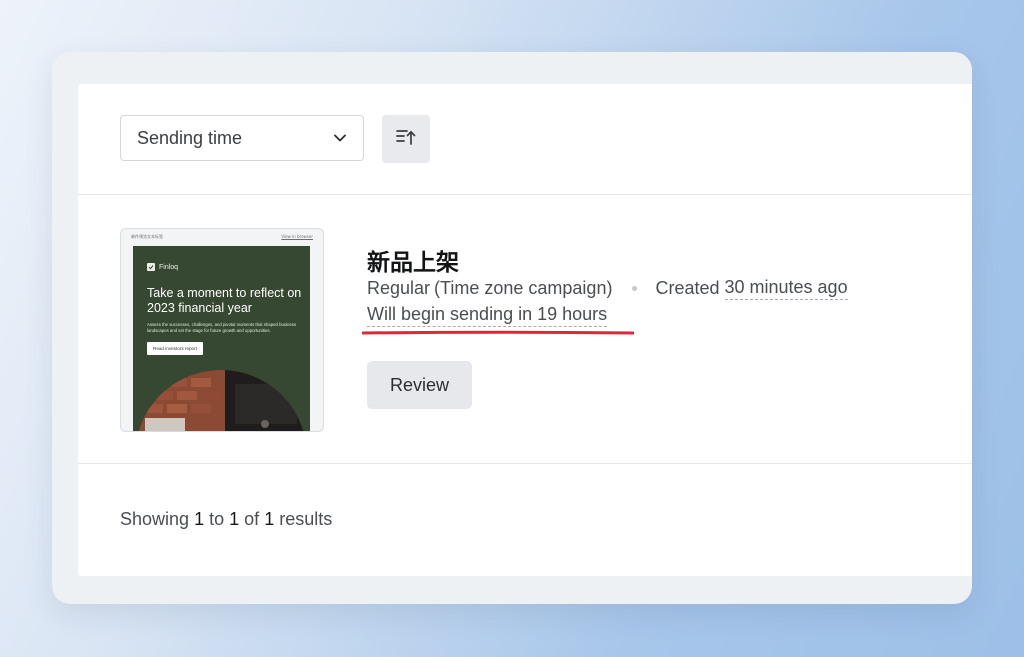 This screenshot has height=657, width=1024. Describe the element at coordinates (419, 385) in the screenshot. I see `review-button: Review` at that location.